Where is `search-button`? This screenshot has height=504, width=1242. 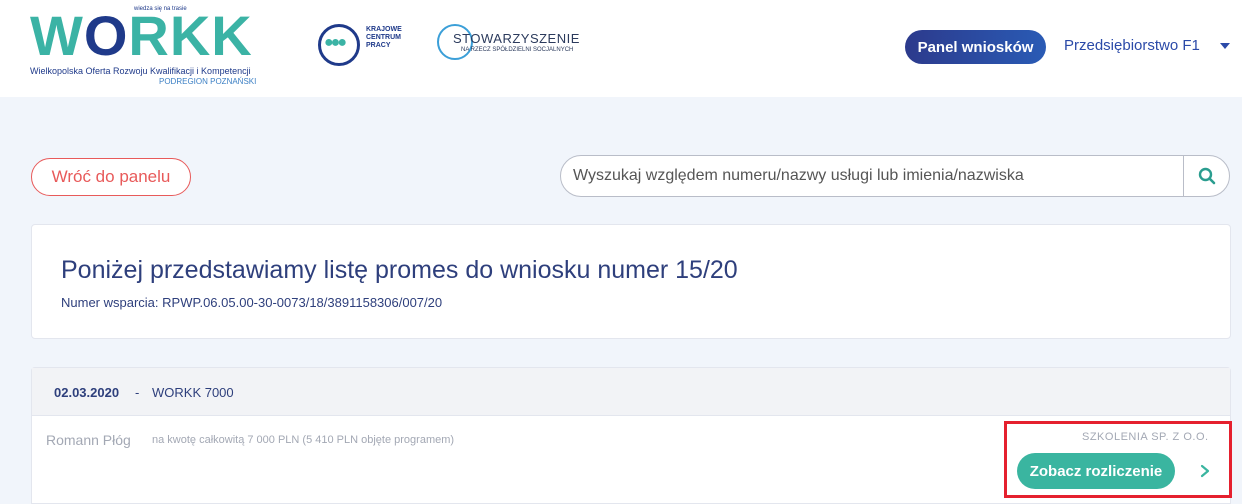 search-button is located at coordinates (1206, 176).